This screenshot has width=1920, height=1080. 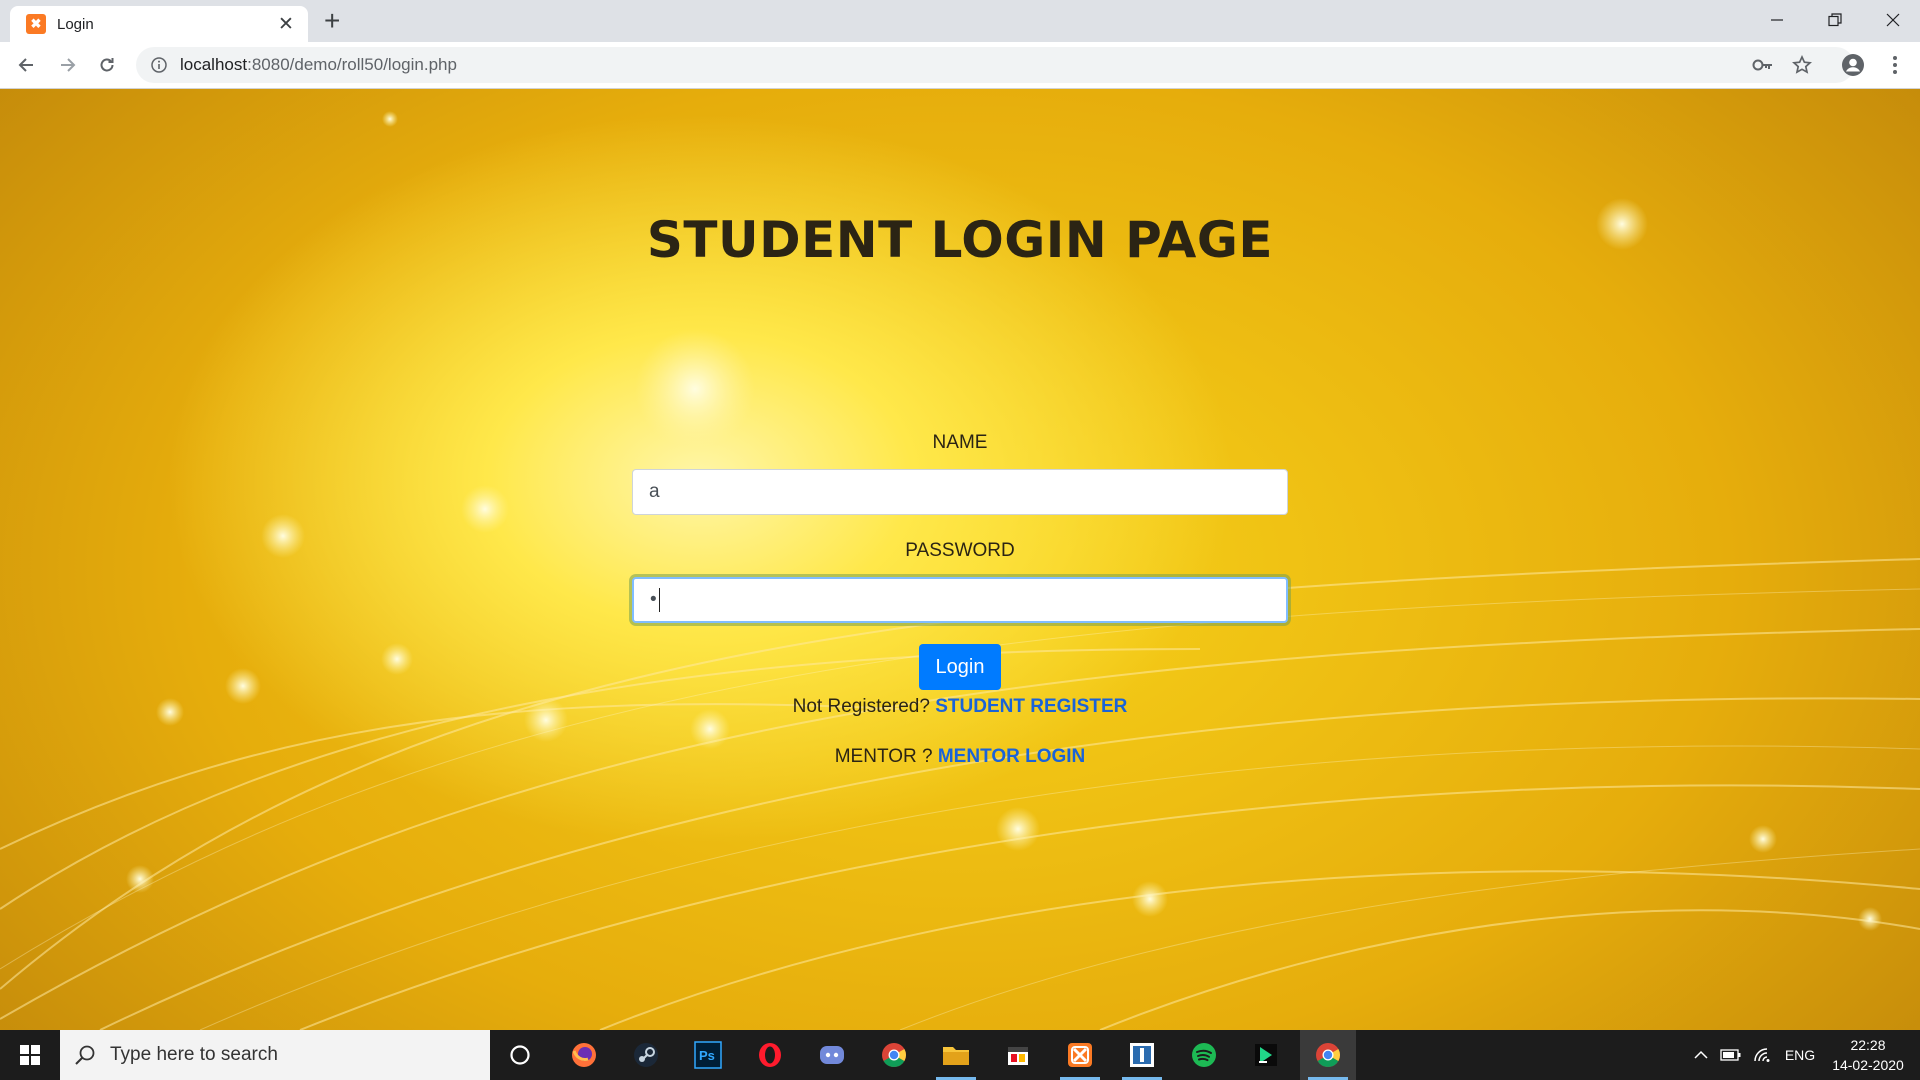 I want to click on chrome-icon, so click(x=894, y=1055).